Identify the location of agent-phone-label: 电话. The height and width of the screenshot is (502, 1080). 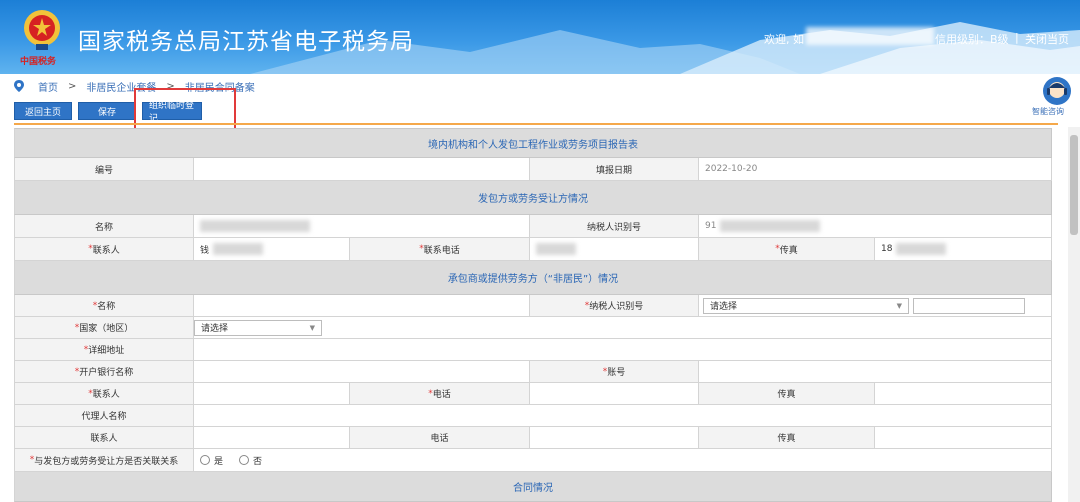
(440, 438).